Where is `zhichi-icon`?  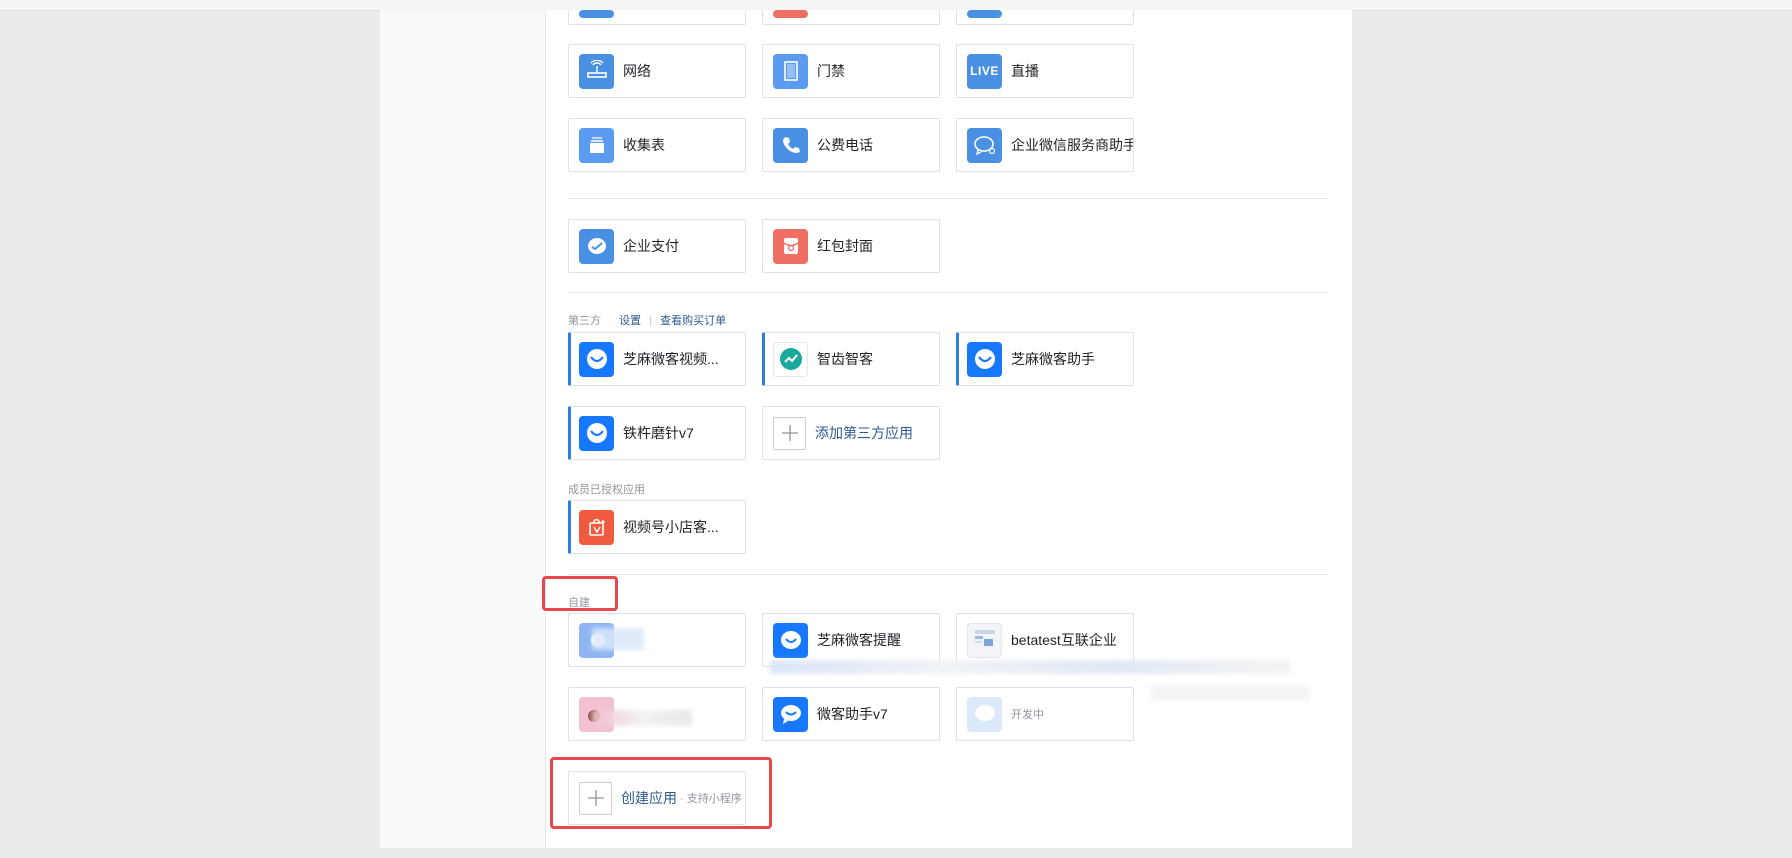 zhichi-icon is located at coordinates (790, 359).